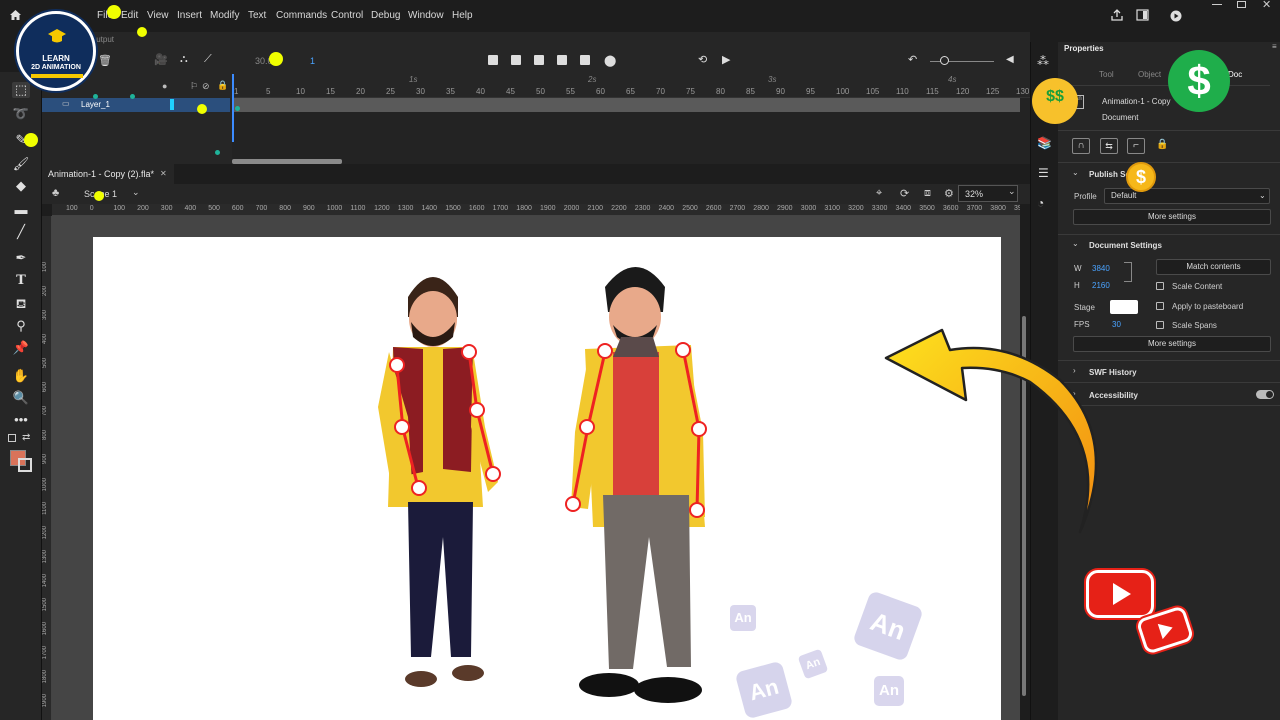  What do you see at coordinates (189, 15) in the screenshot?
I see `menu-insert: Insert` at bounding box center [189, 15].